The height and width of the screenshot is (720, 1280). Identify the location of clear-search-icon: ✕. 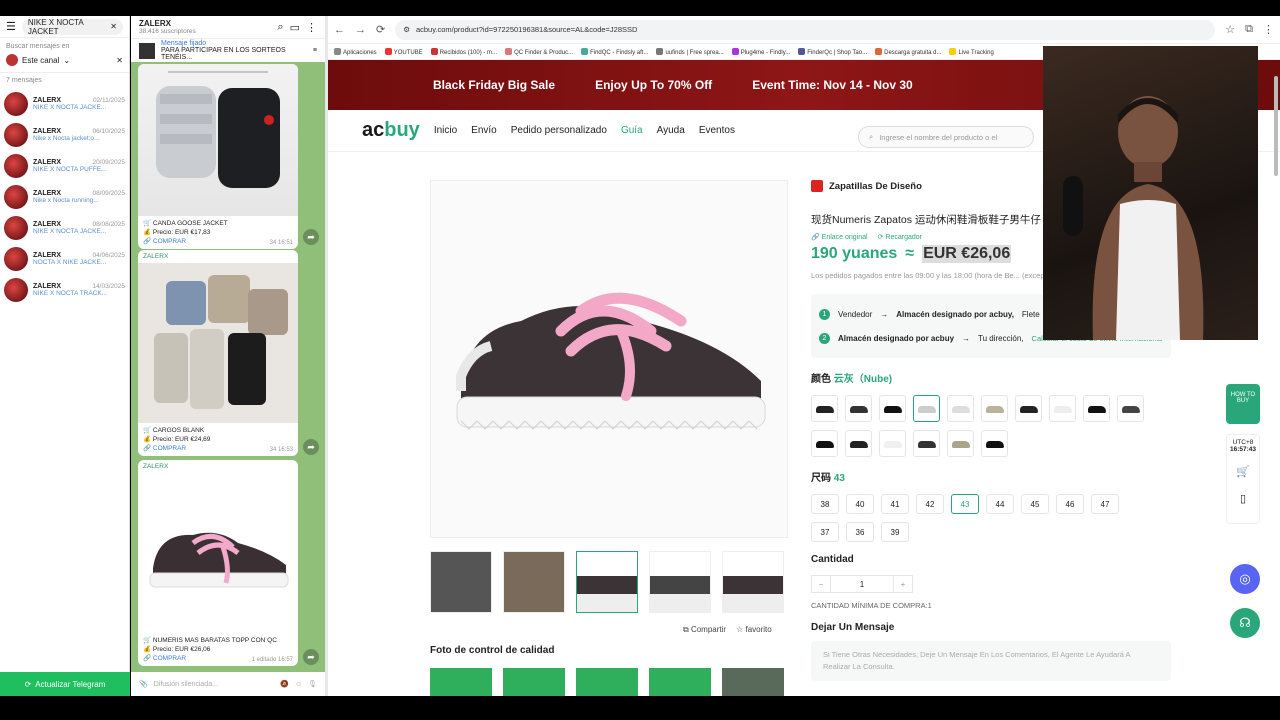
(113, 26).